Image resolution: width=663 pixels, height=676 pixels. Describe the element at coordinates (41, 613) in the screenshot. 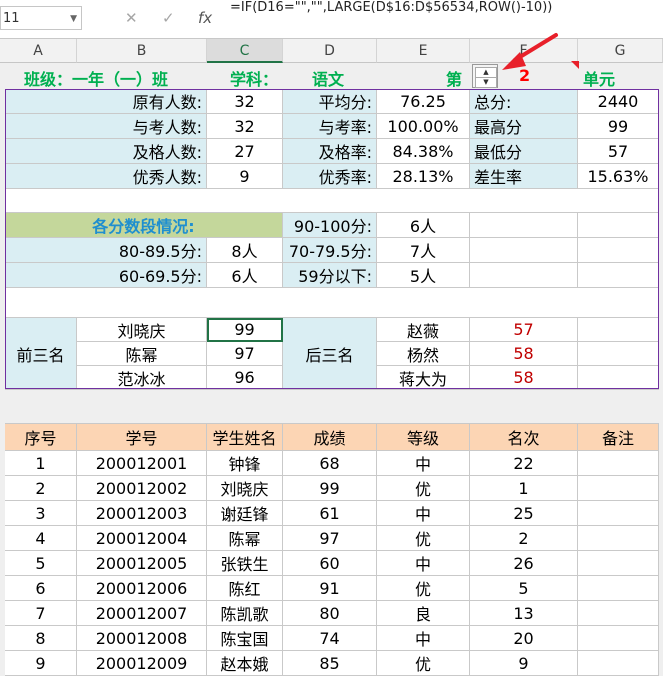

I see `table-cell-seq: 7` at that location.